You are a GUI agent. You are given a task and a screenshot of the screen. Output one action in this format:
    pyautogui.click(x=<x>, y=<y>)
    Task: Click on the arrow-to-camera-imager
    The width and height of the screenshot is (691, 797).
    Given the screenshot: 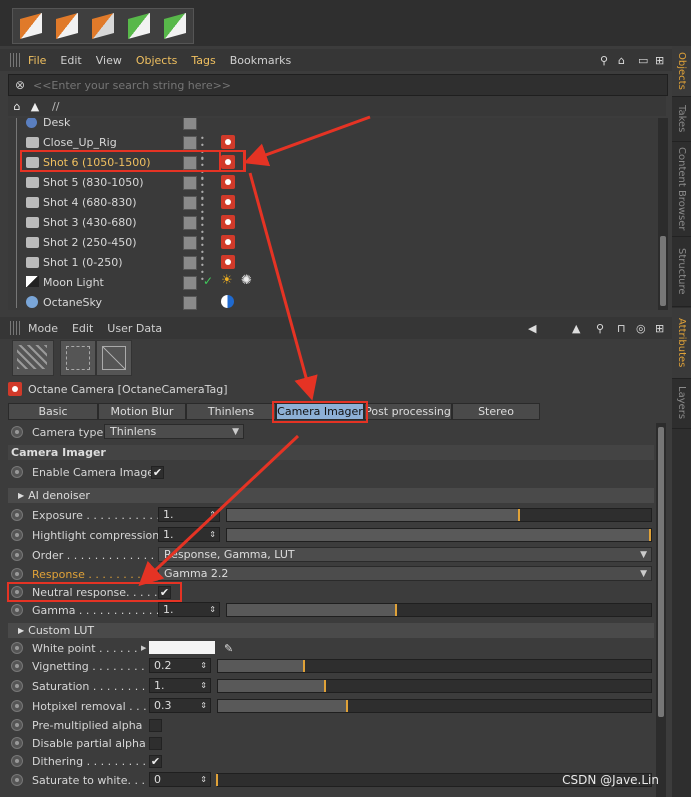 What is the action you would take?
    pyautogui.click(x=283, y=286)
    